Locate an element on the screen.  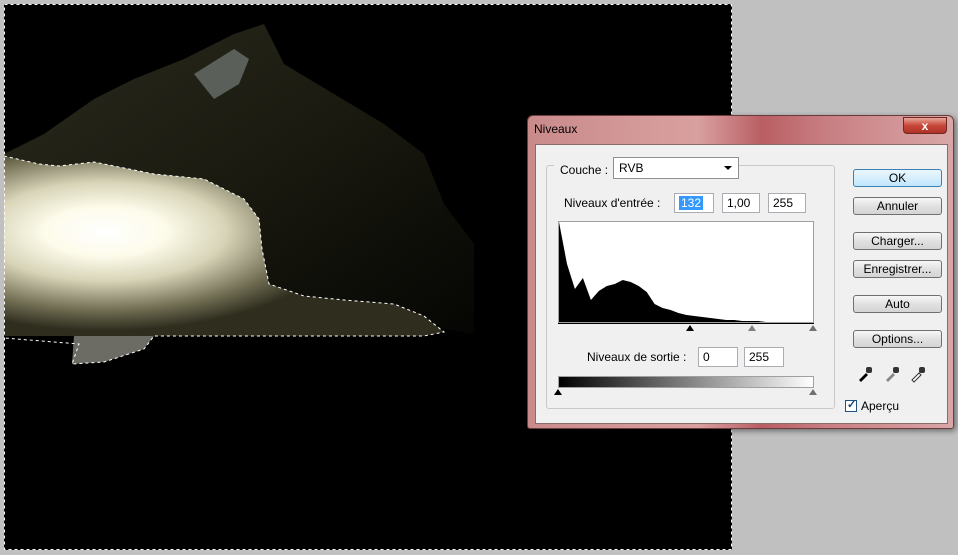
close-icon: x is located at coordinates (925, 126).